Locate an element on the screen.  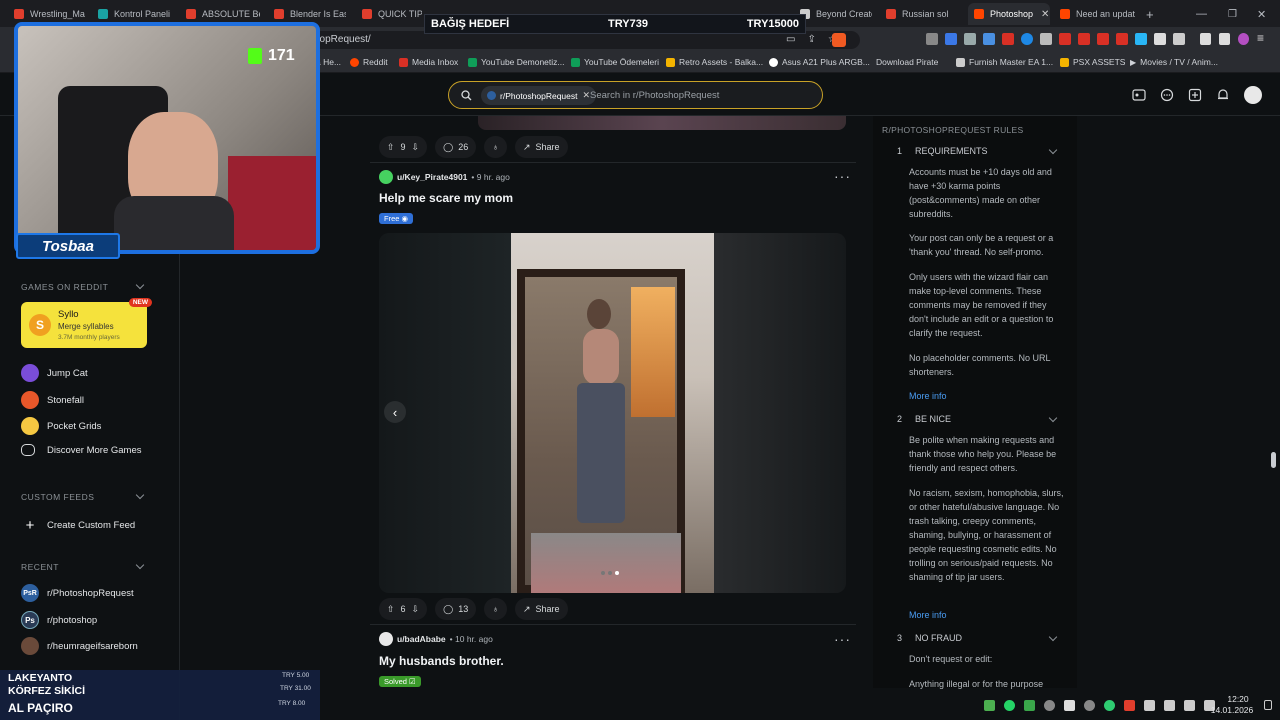
sidebar-item-stonefall: Stonefall is located at coordinates (52, 400).